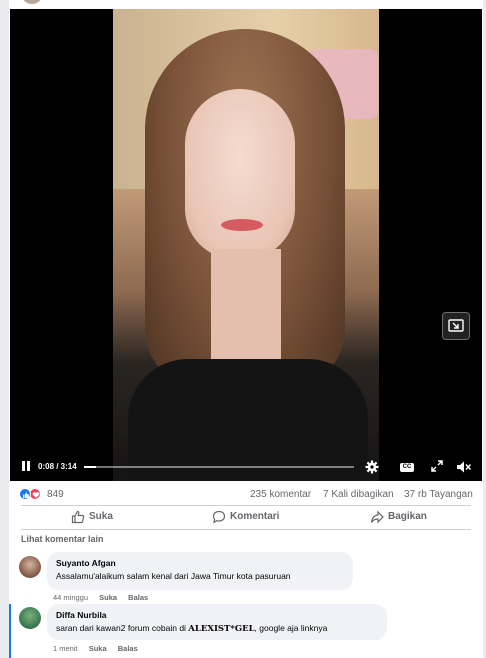  I want to click on divider, so click(246, 529).